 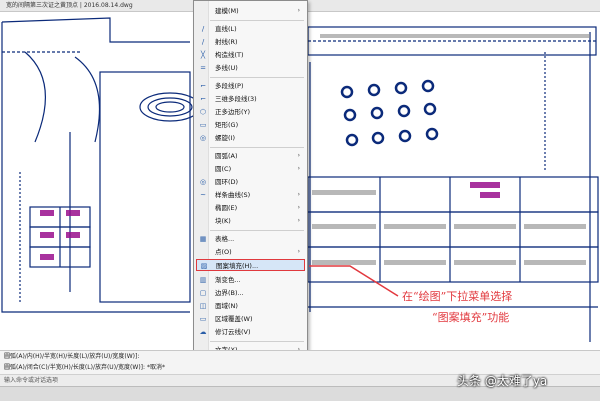 I want to click on menu-item-revision-cloud: ☁ 修订云线(V), so click(x=250, y=332).